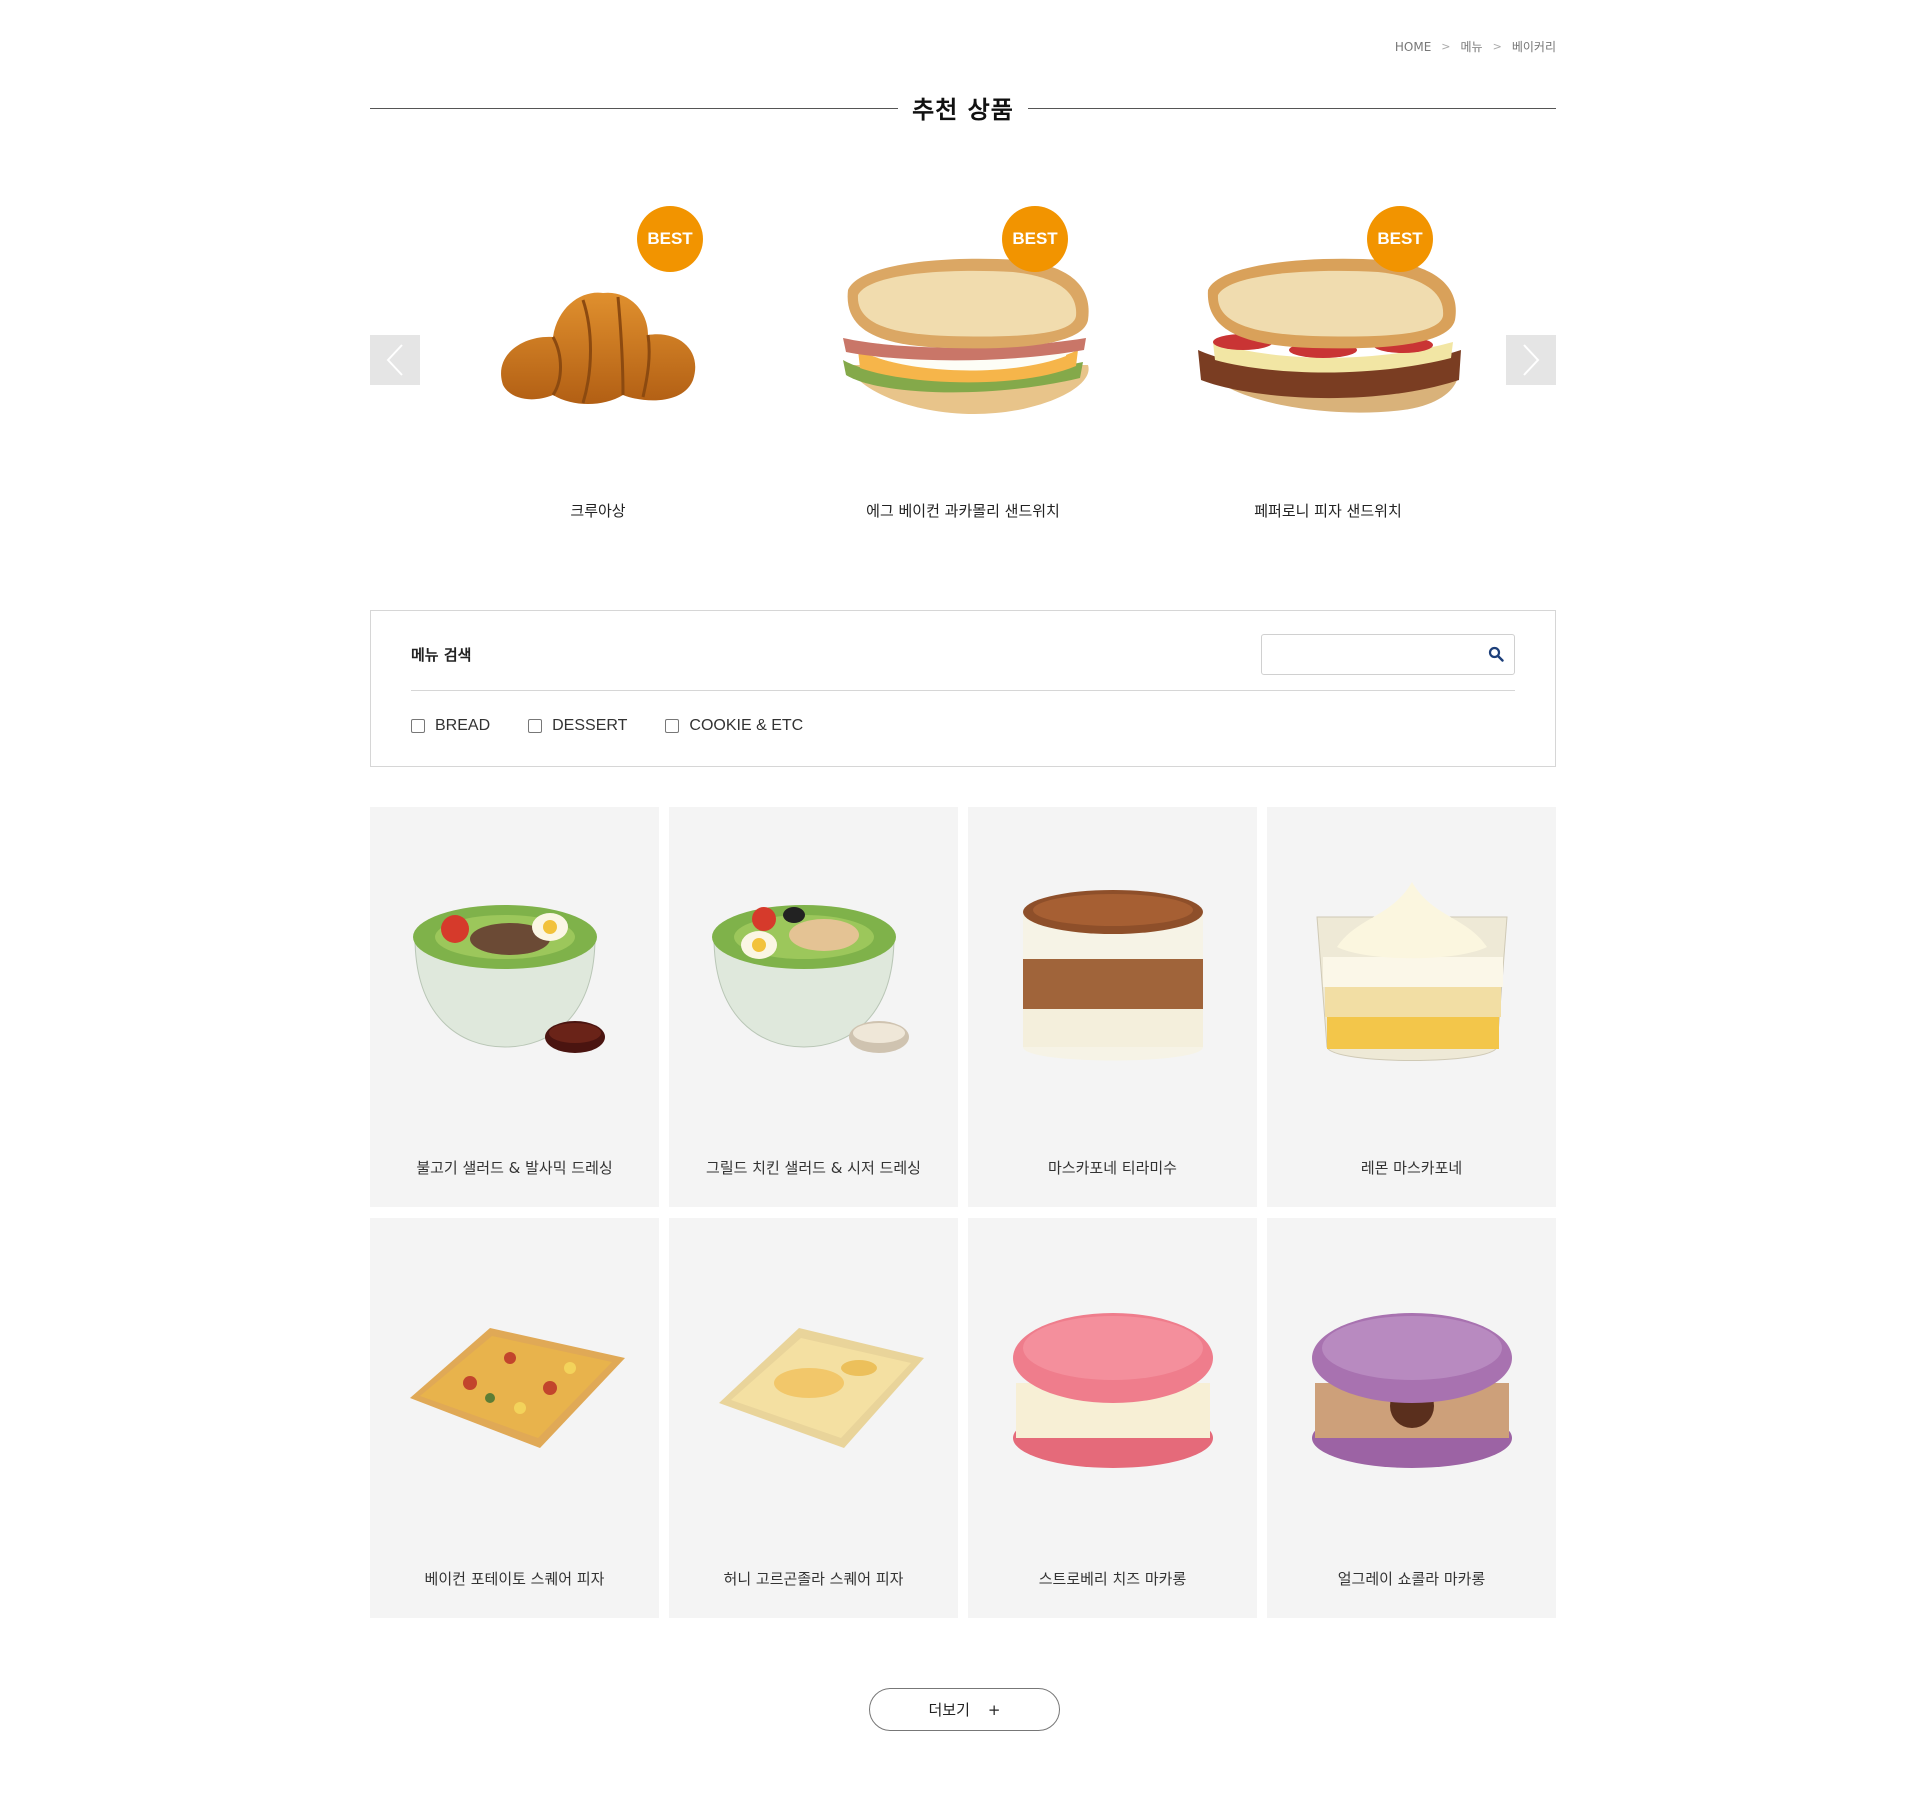 This screenshot has width=1917, height=1816. I want to click on product-name: 허니 고르곤졸라 스퀘어 피자, so click(813, 1579).